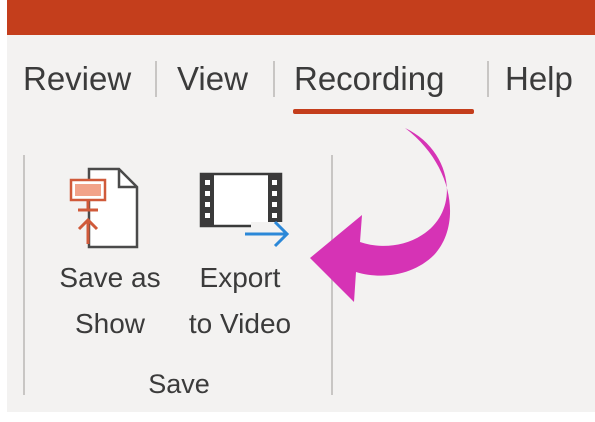 This screenshot has height=422, width=595. Describe the element at coordinates (539, 79) in the screenshot. I see `tab-help: Help` at that location.